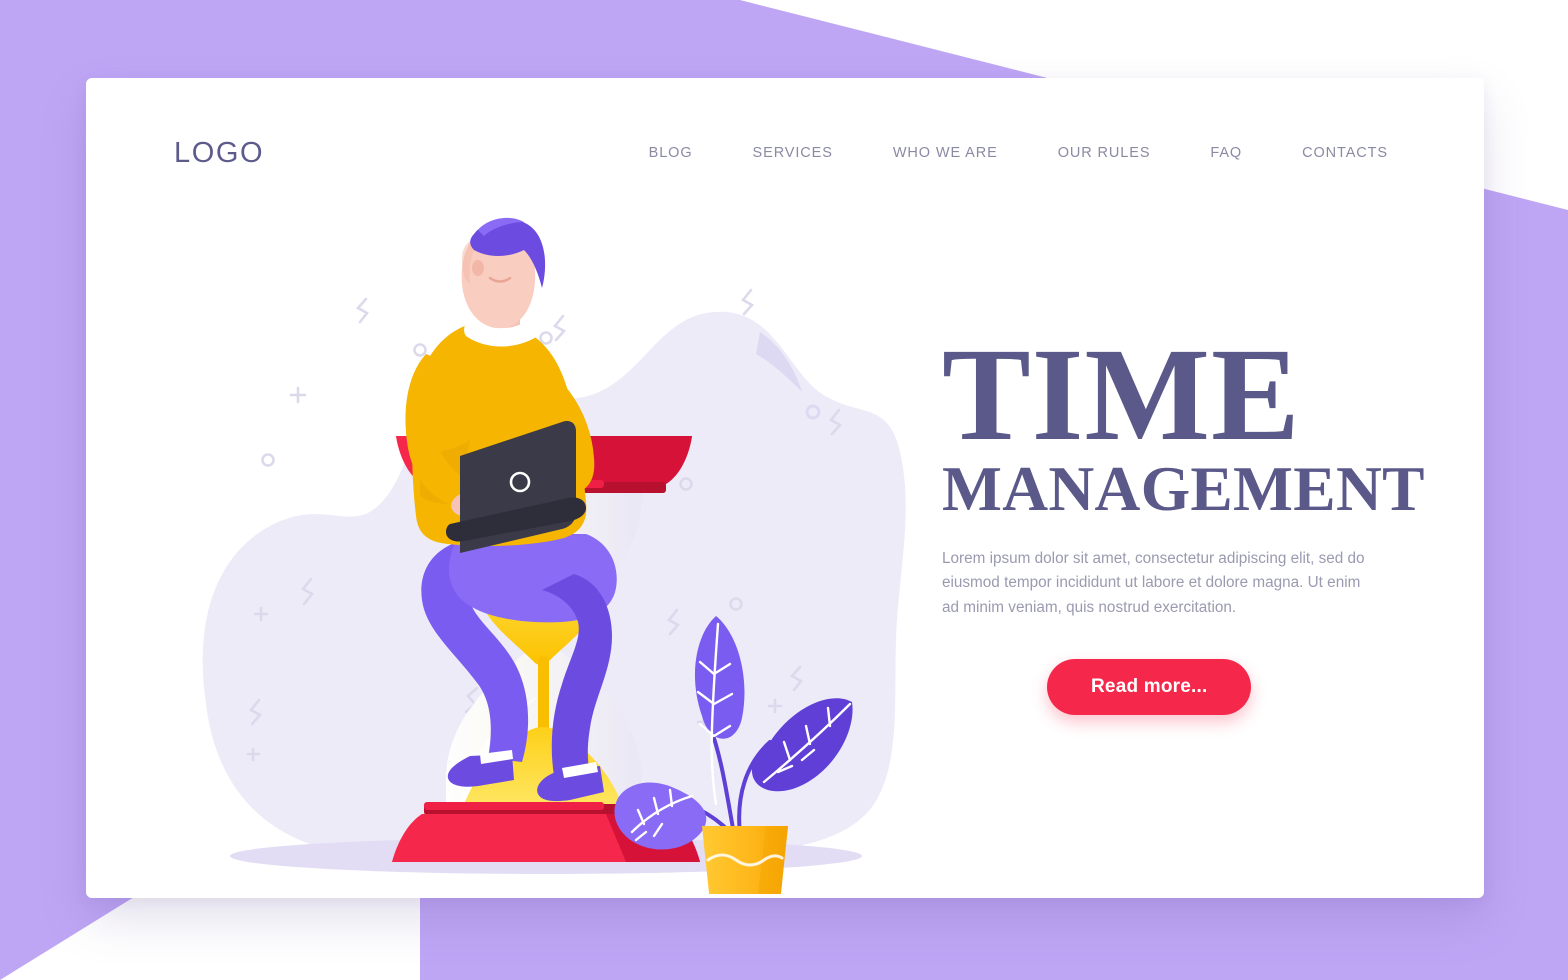 The width and height of the screenshot is (1568, 980). What do you see at coordinates (1183, 489) in the screenshot?
I see `page-subtitle: MANAGEMENT` at bounding box center [1183, 489].